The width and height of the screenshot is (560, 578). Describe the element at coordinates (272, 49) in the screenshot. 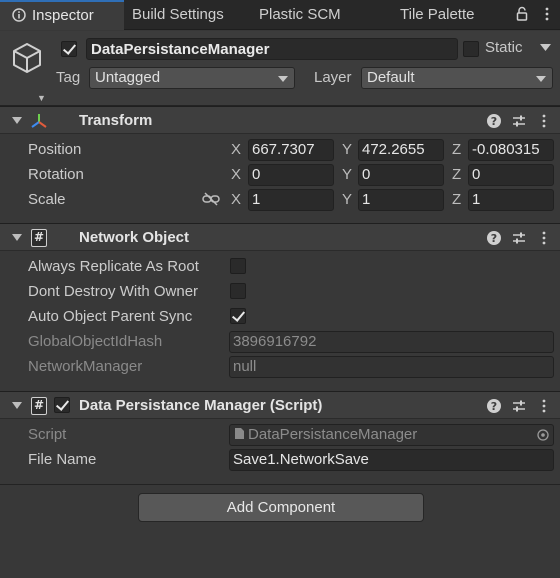

I see `object-name-field: DataPersistanceManager` at that location.